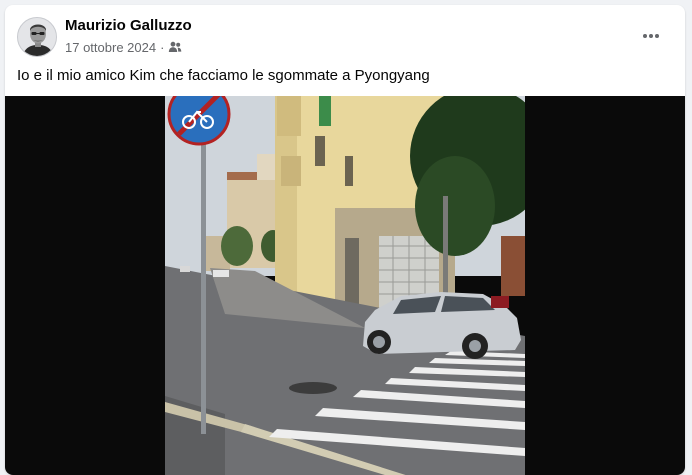 The image size is (692, 475). I want to click on post-date: 17 ottobre 2024, so click(110, 47).